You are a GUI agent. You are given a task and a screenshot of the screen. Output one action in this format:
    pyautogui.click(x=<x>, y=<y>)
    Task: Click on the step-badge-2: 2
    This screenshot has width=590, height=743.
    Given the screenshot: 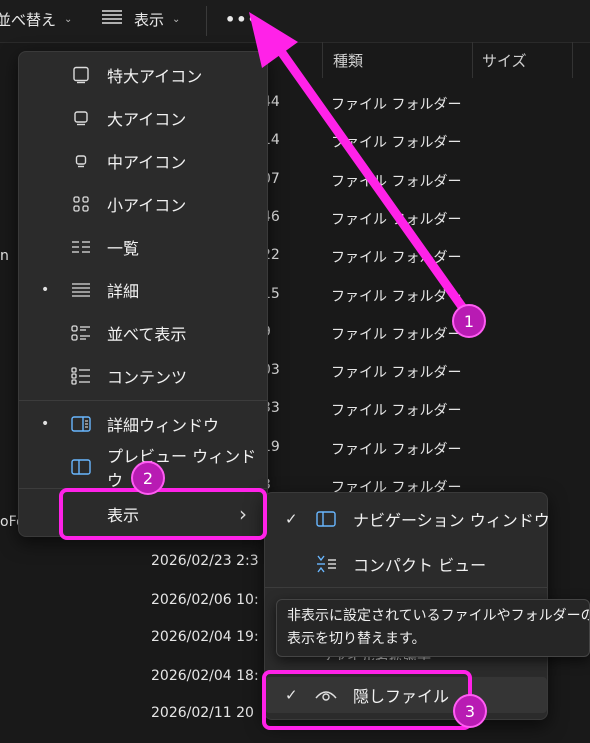 What is the action you would take?
    pyautogui.click(x=148, y=478)
    